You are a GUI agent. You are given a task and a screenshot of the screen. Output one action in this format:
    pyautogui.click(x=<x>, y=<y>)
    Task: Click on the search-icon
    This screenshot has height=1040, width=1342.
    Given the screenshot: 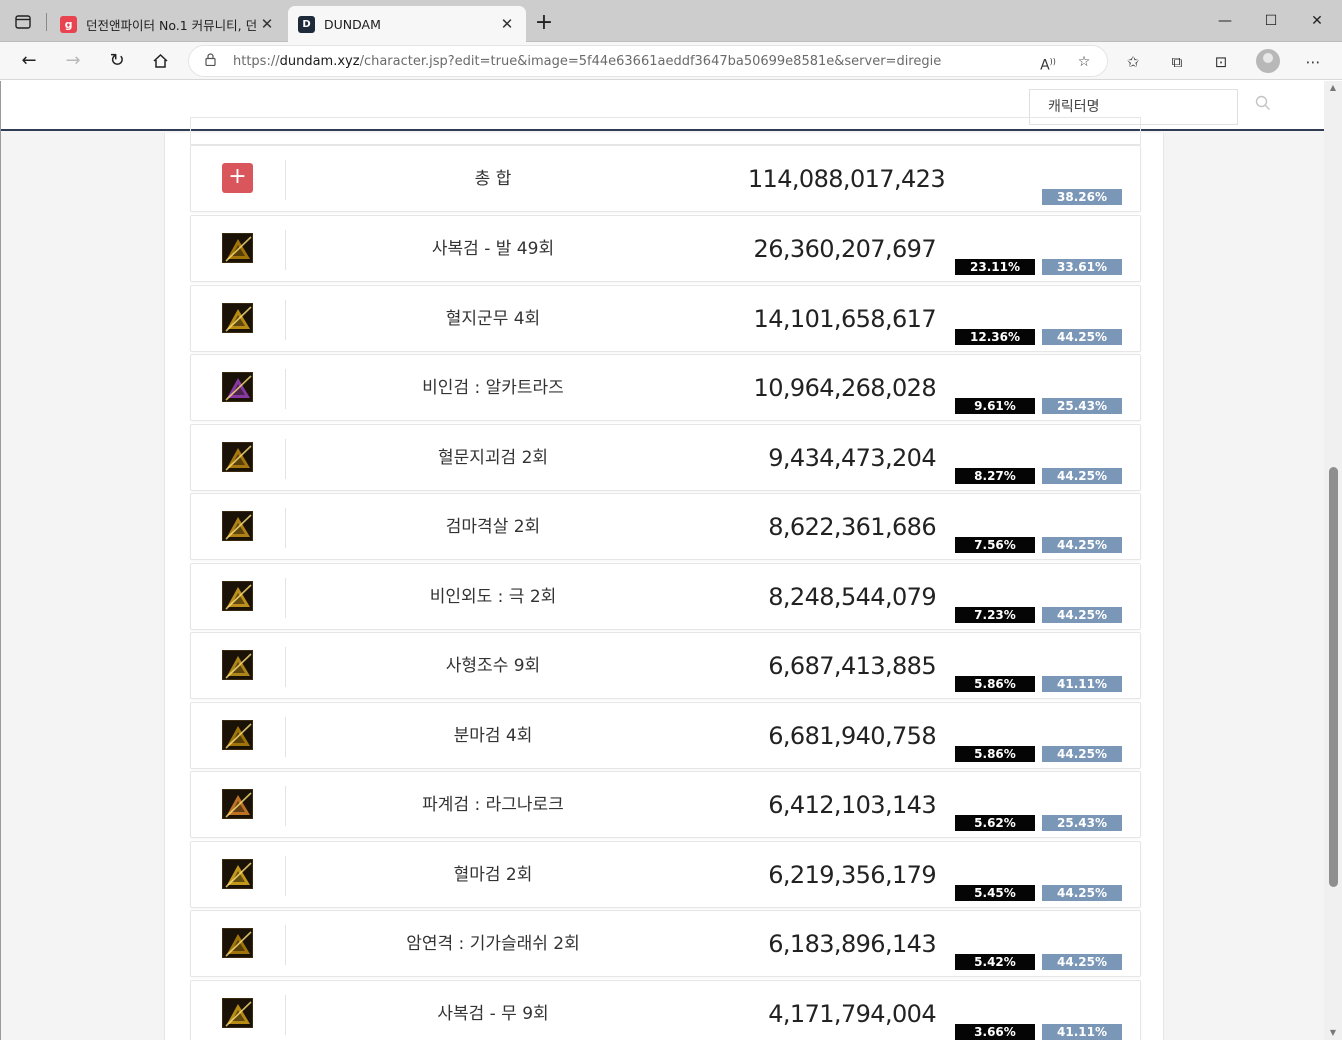 What is the action you would take?
    pyautogui.click(x=1265, y=105)
    